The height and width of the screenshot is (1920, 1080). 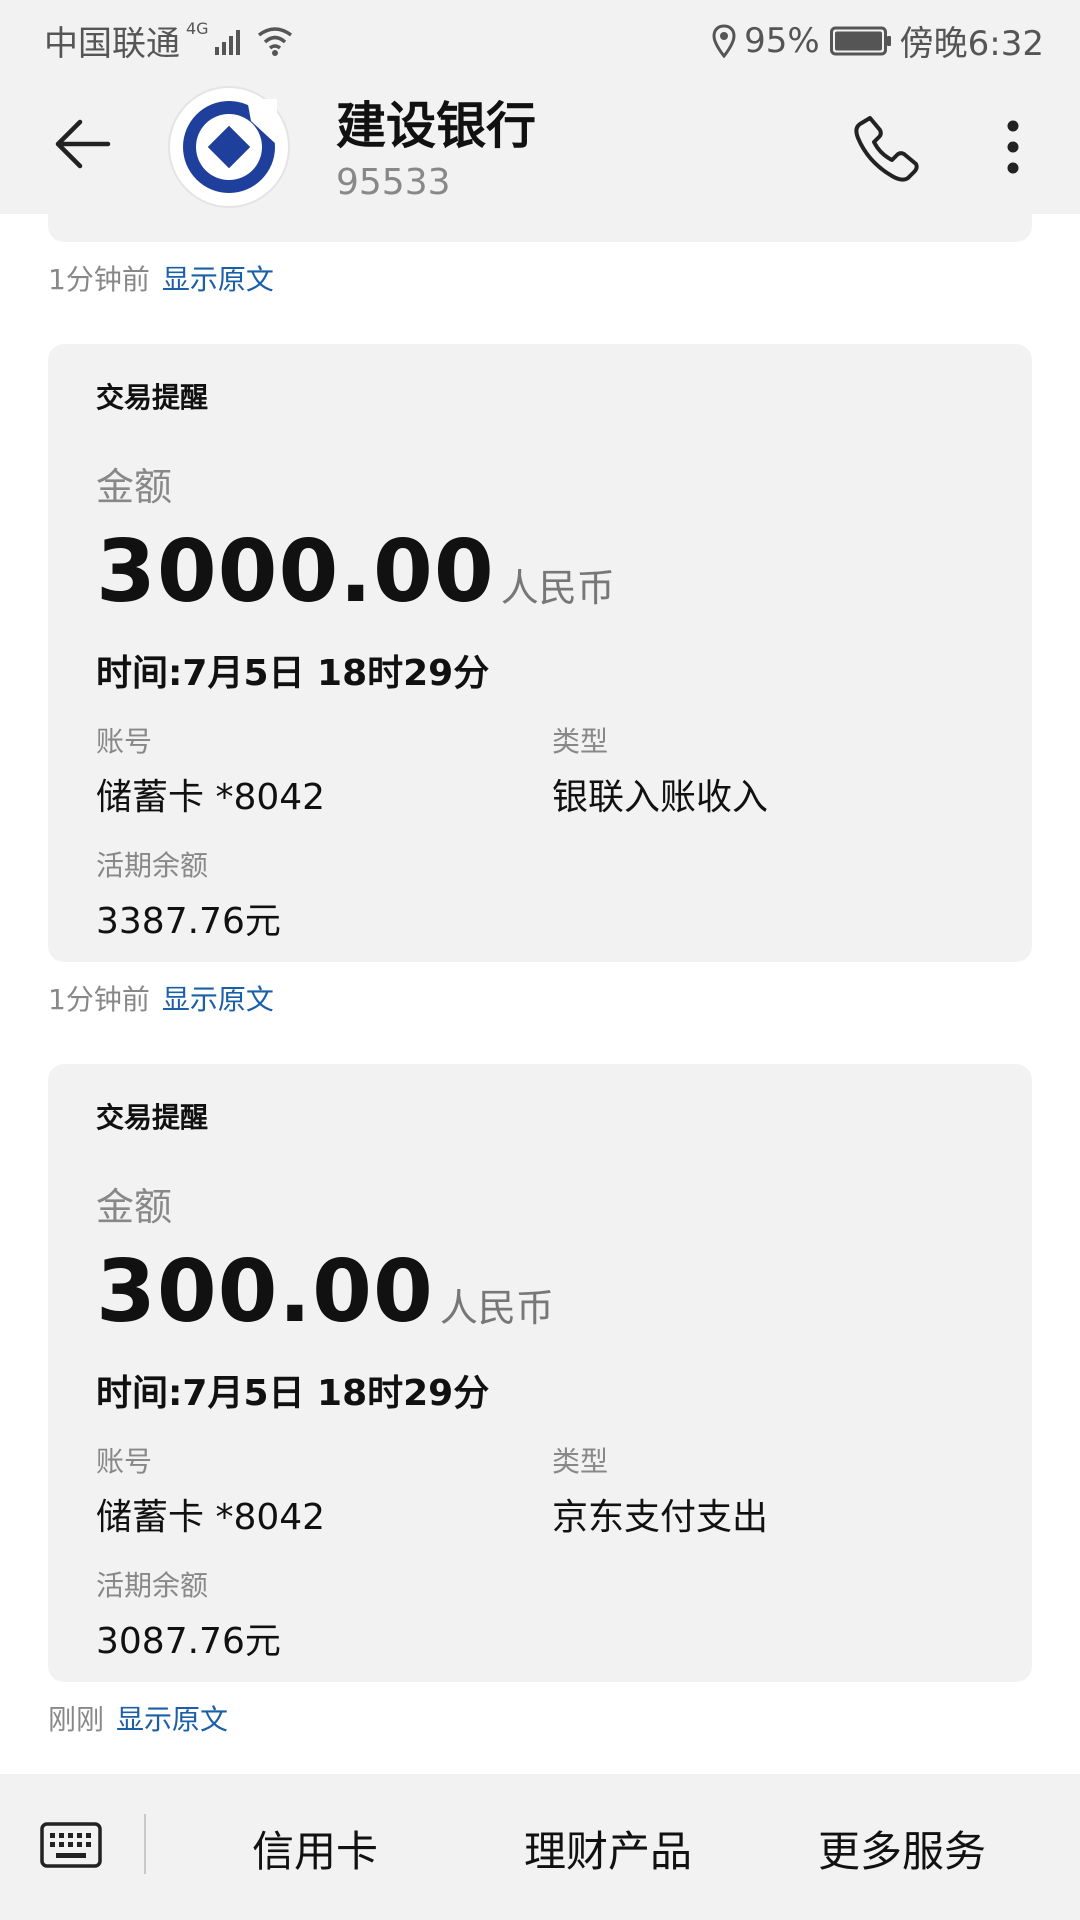 I want to click on menu-divider, so click(x=145, y=1844).